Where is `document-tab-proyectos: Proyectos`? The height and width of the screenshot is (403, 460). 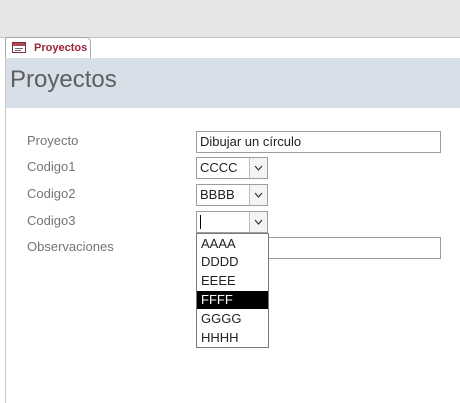
document-tab-proyectos: Proyectos is located at coordinates (48, 48).